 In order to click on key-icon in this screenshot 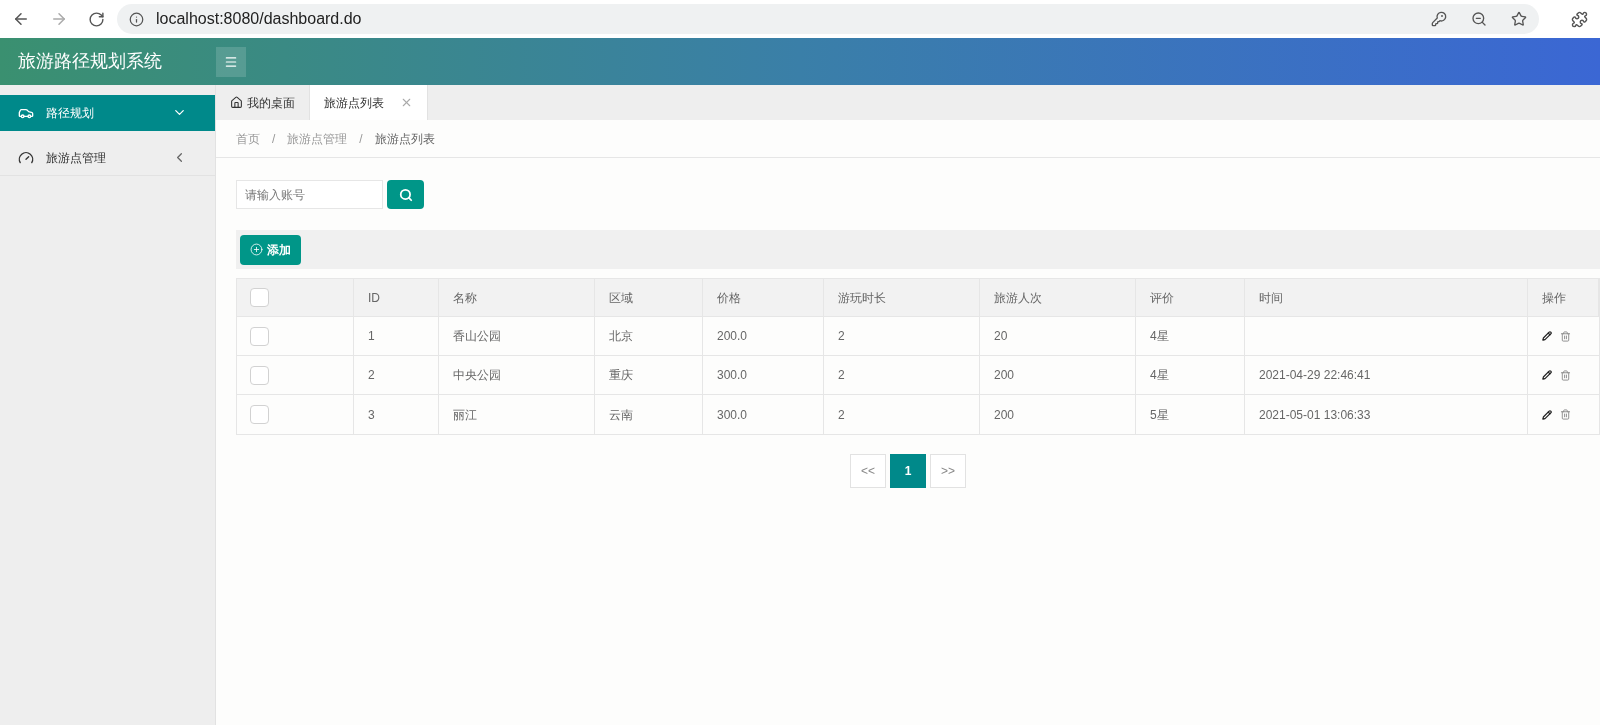, I will do `click(1439, 19)`.